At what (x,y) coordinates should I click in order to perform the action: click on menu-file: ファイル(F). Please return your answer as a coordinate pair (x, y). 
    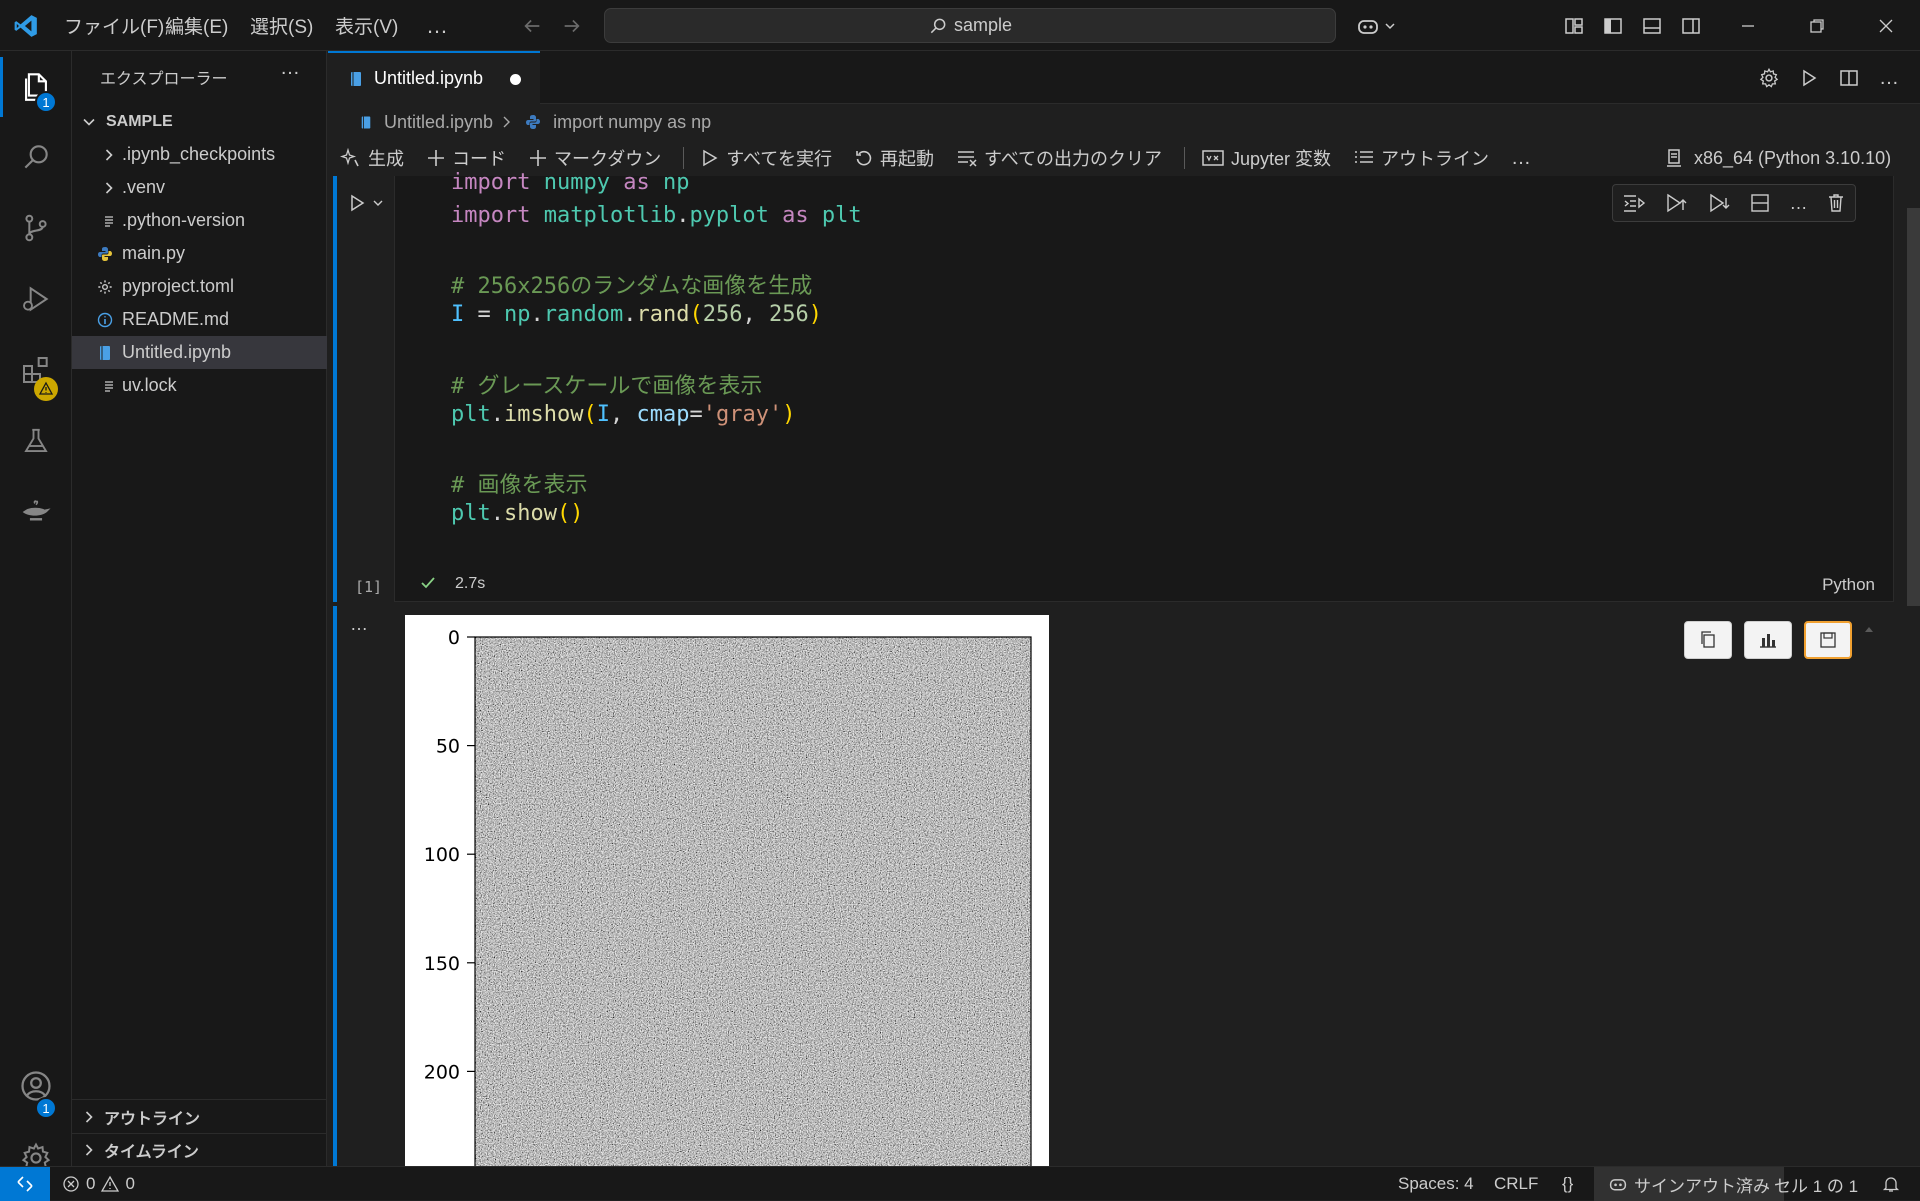
    Looking at the image, I should click on (114, 25).